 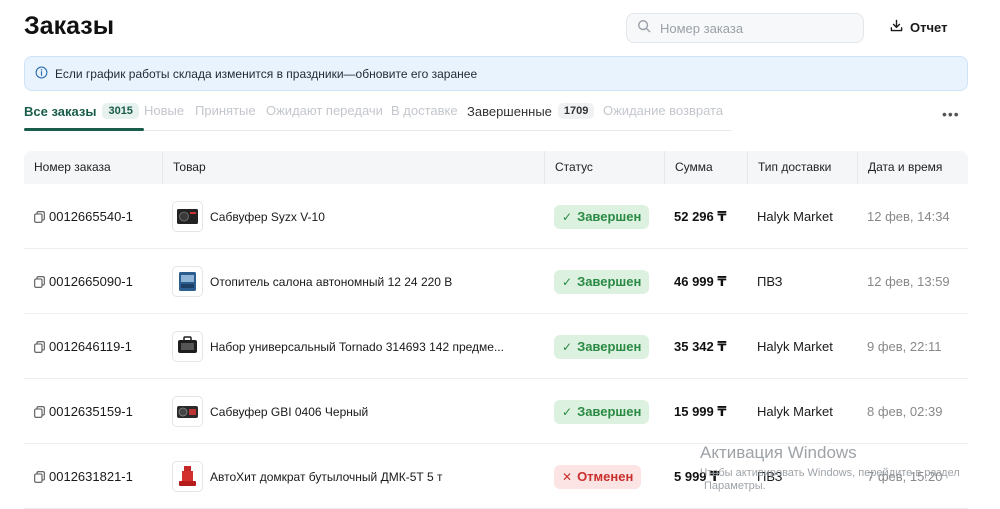 I want to click on tab-completed: Завершенные 1709, so click(x=531, y=111).